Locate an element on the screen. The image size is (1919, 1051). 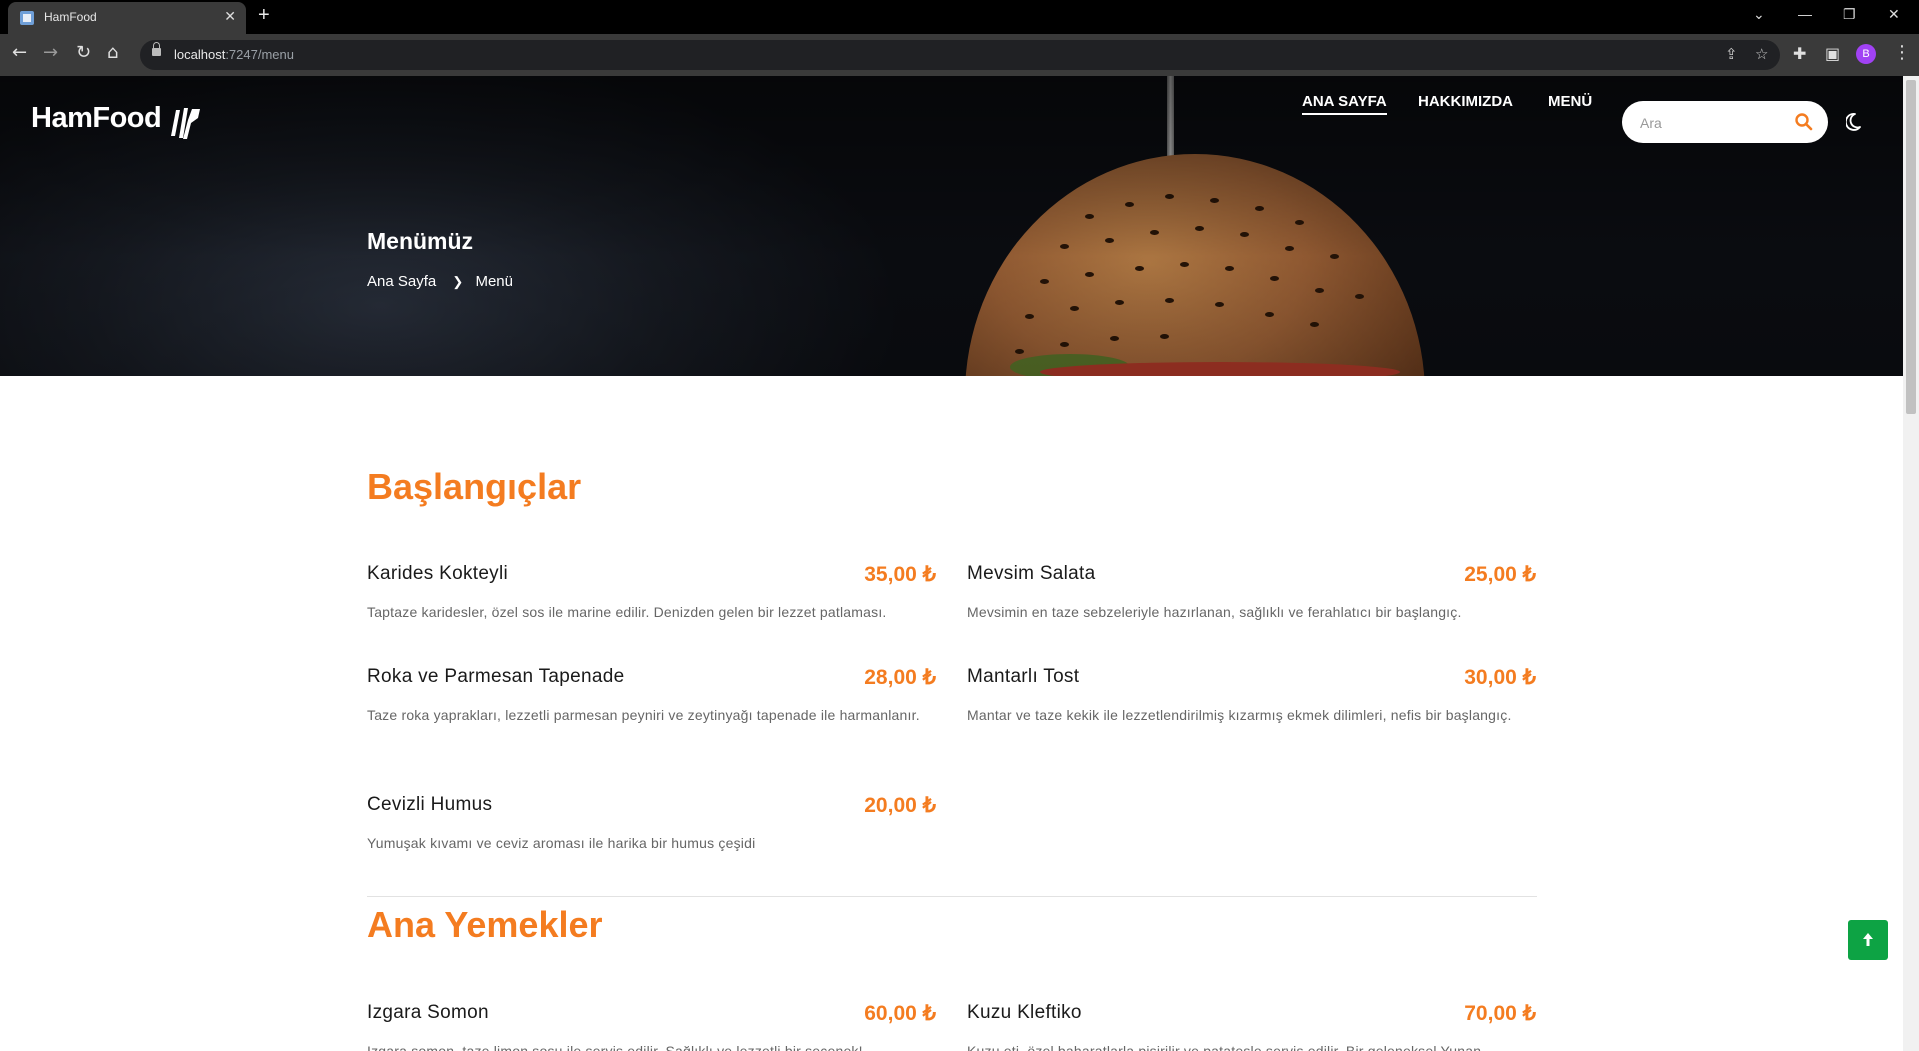
menu-item-name: Karides Kokteyli is located at coordinates (438, 573).